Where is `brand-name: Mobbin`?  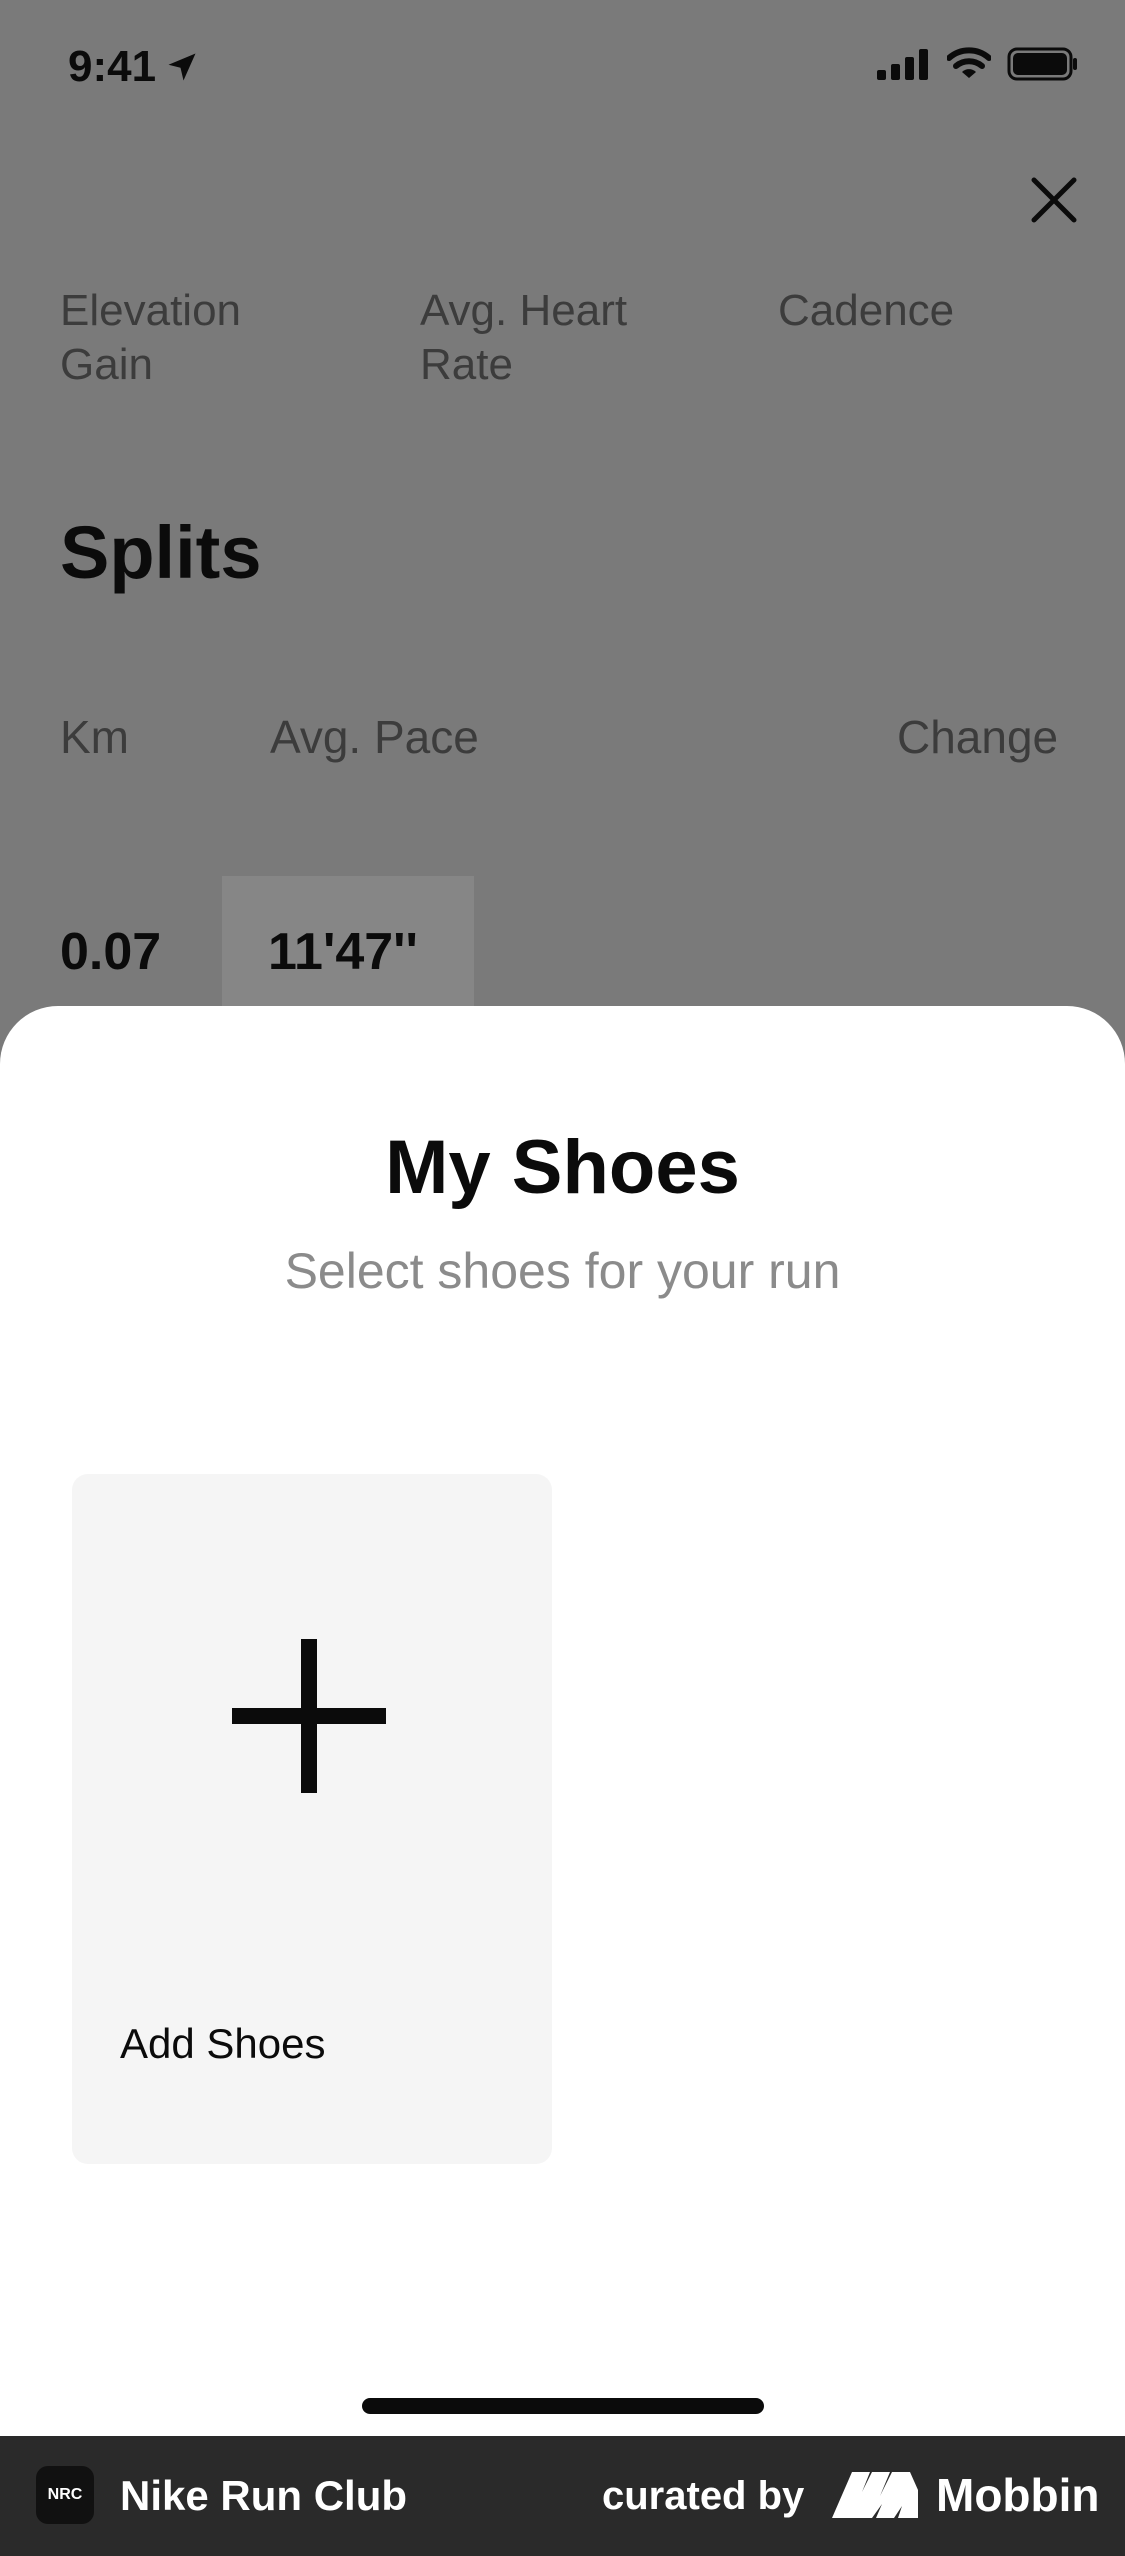 brand-name: Mobbin is located at coordinates (1018, 2495).